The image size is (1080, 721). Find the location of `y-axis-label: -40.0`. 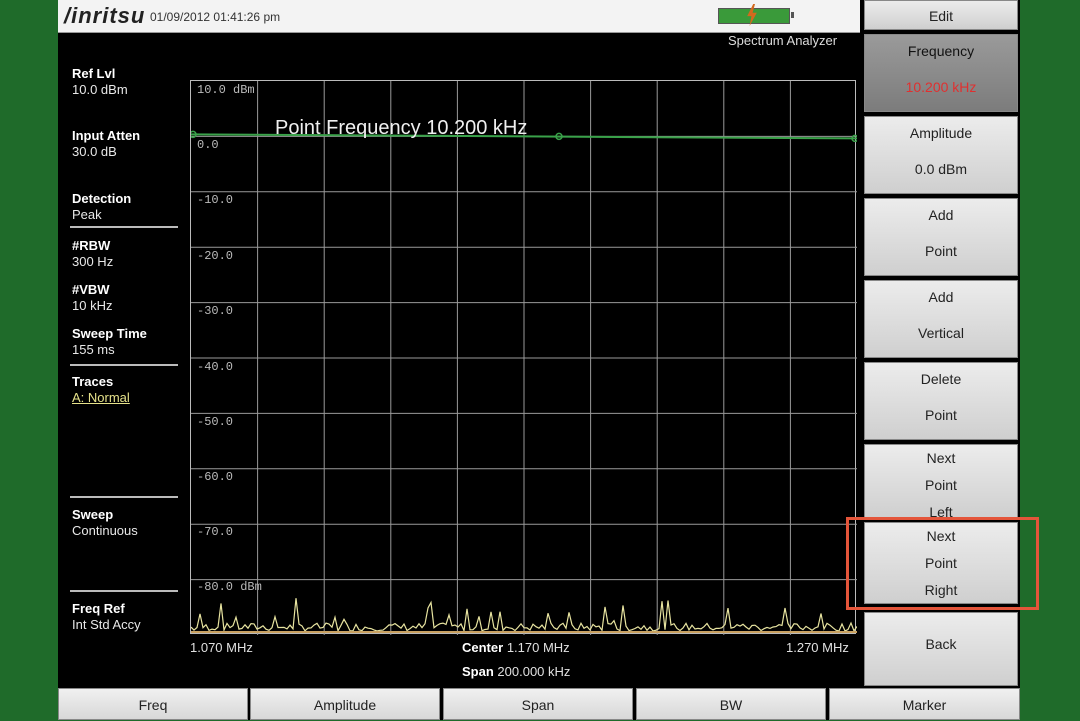

y-axis-label: -40.0 is located at coordinates (215, 367).